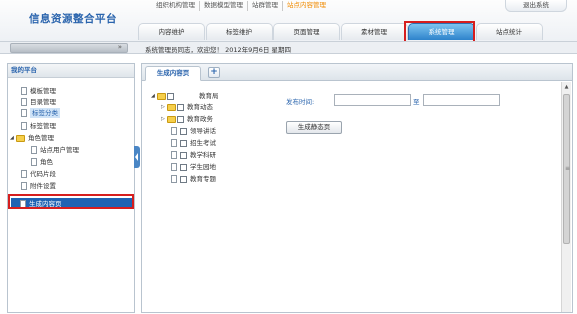 This screenshot has height=314, width=577. Describe the element at coordinates (306, 6) in the screenshot. I see `top-link-site-content: 站点内容管理` at that location.